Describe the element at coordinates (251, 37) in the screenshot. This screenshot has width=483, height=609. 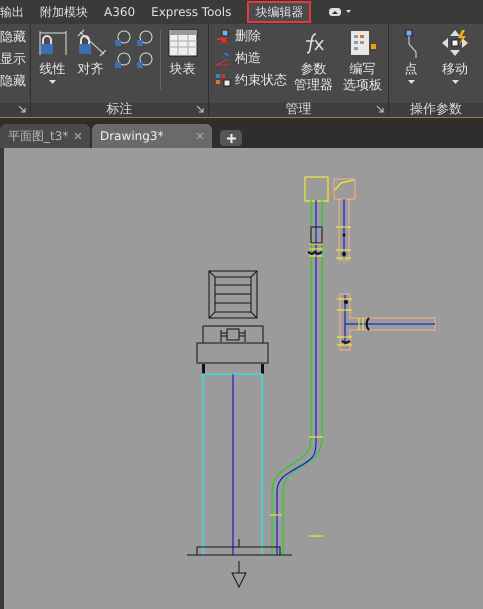
I see `ribbon-small-button: 删除` at that location.